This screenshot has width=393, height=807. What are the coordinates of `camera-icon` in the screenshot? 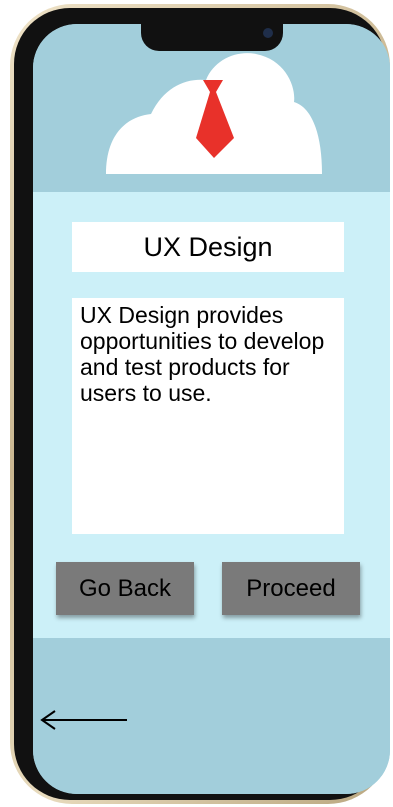 It's located at (268, 33).